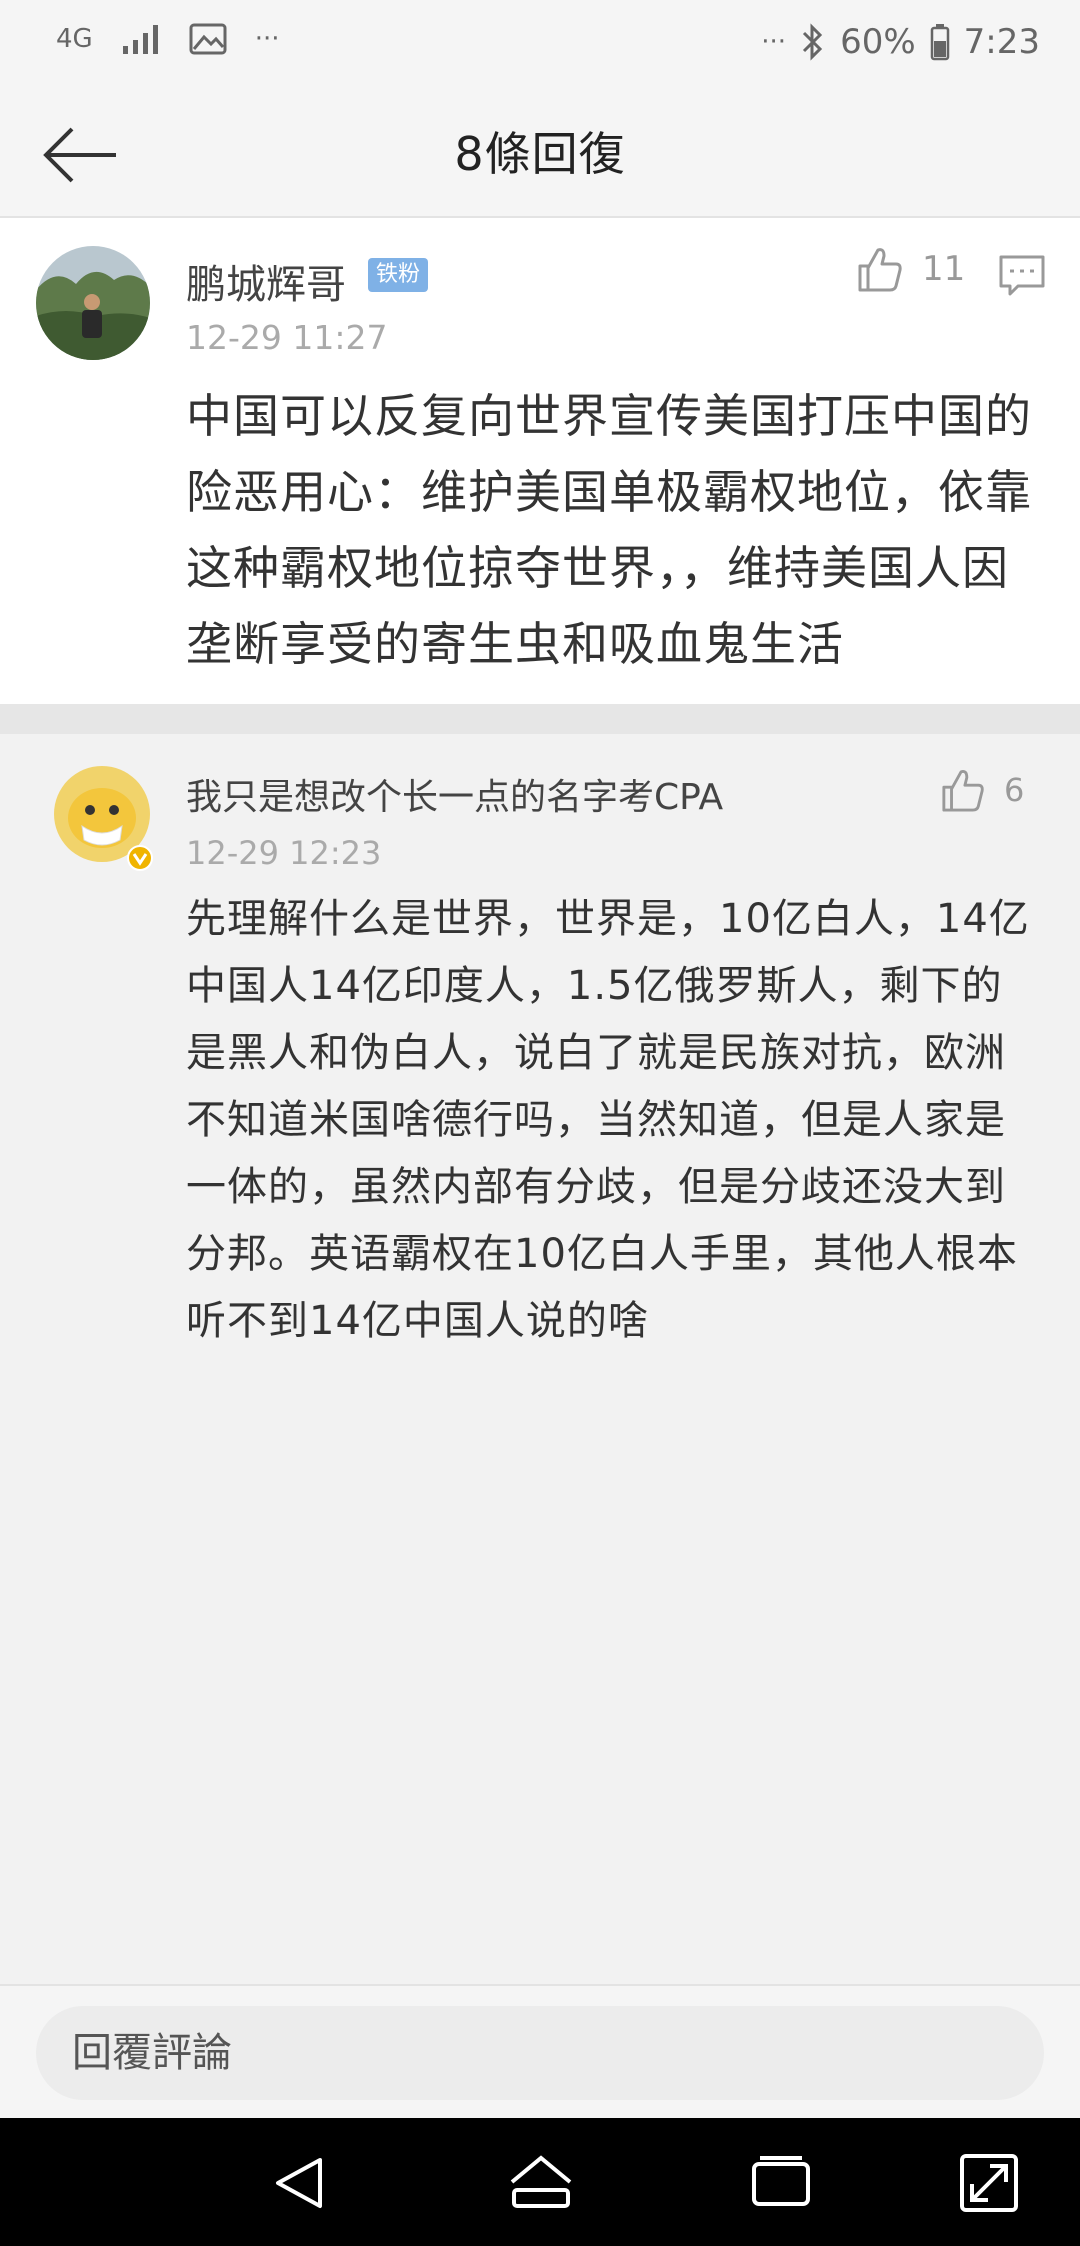 The height and width of the screenshot is (2246, 1080). What do you see at coordinates (140, 858) in the screenshot?
I see `verified-badge-icon` at bounding box center [140, 858].